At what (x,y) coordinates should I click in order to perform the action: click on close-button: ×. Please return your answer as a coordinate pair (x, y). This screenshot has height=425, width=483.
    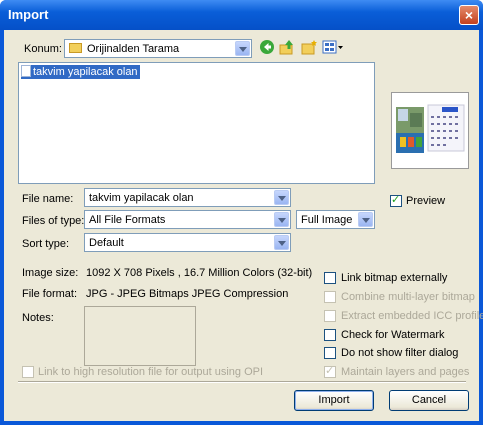
    Looking at the image, I should click on (469, 15).